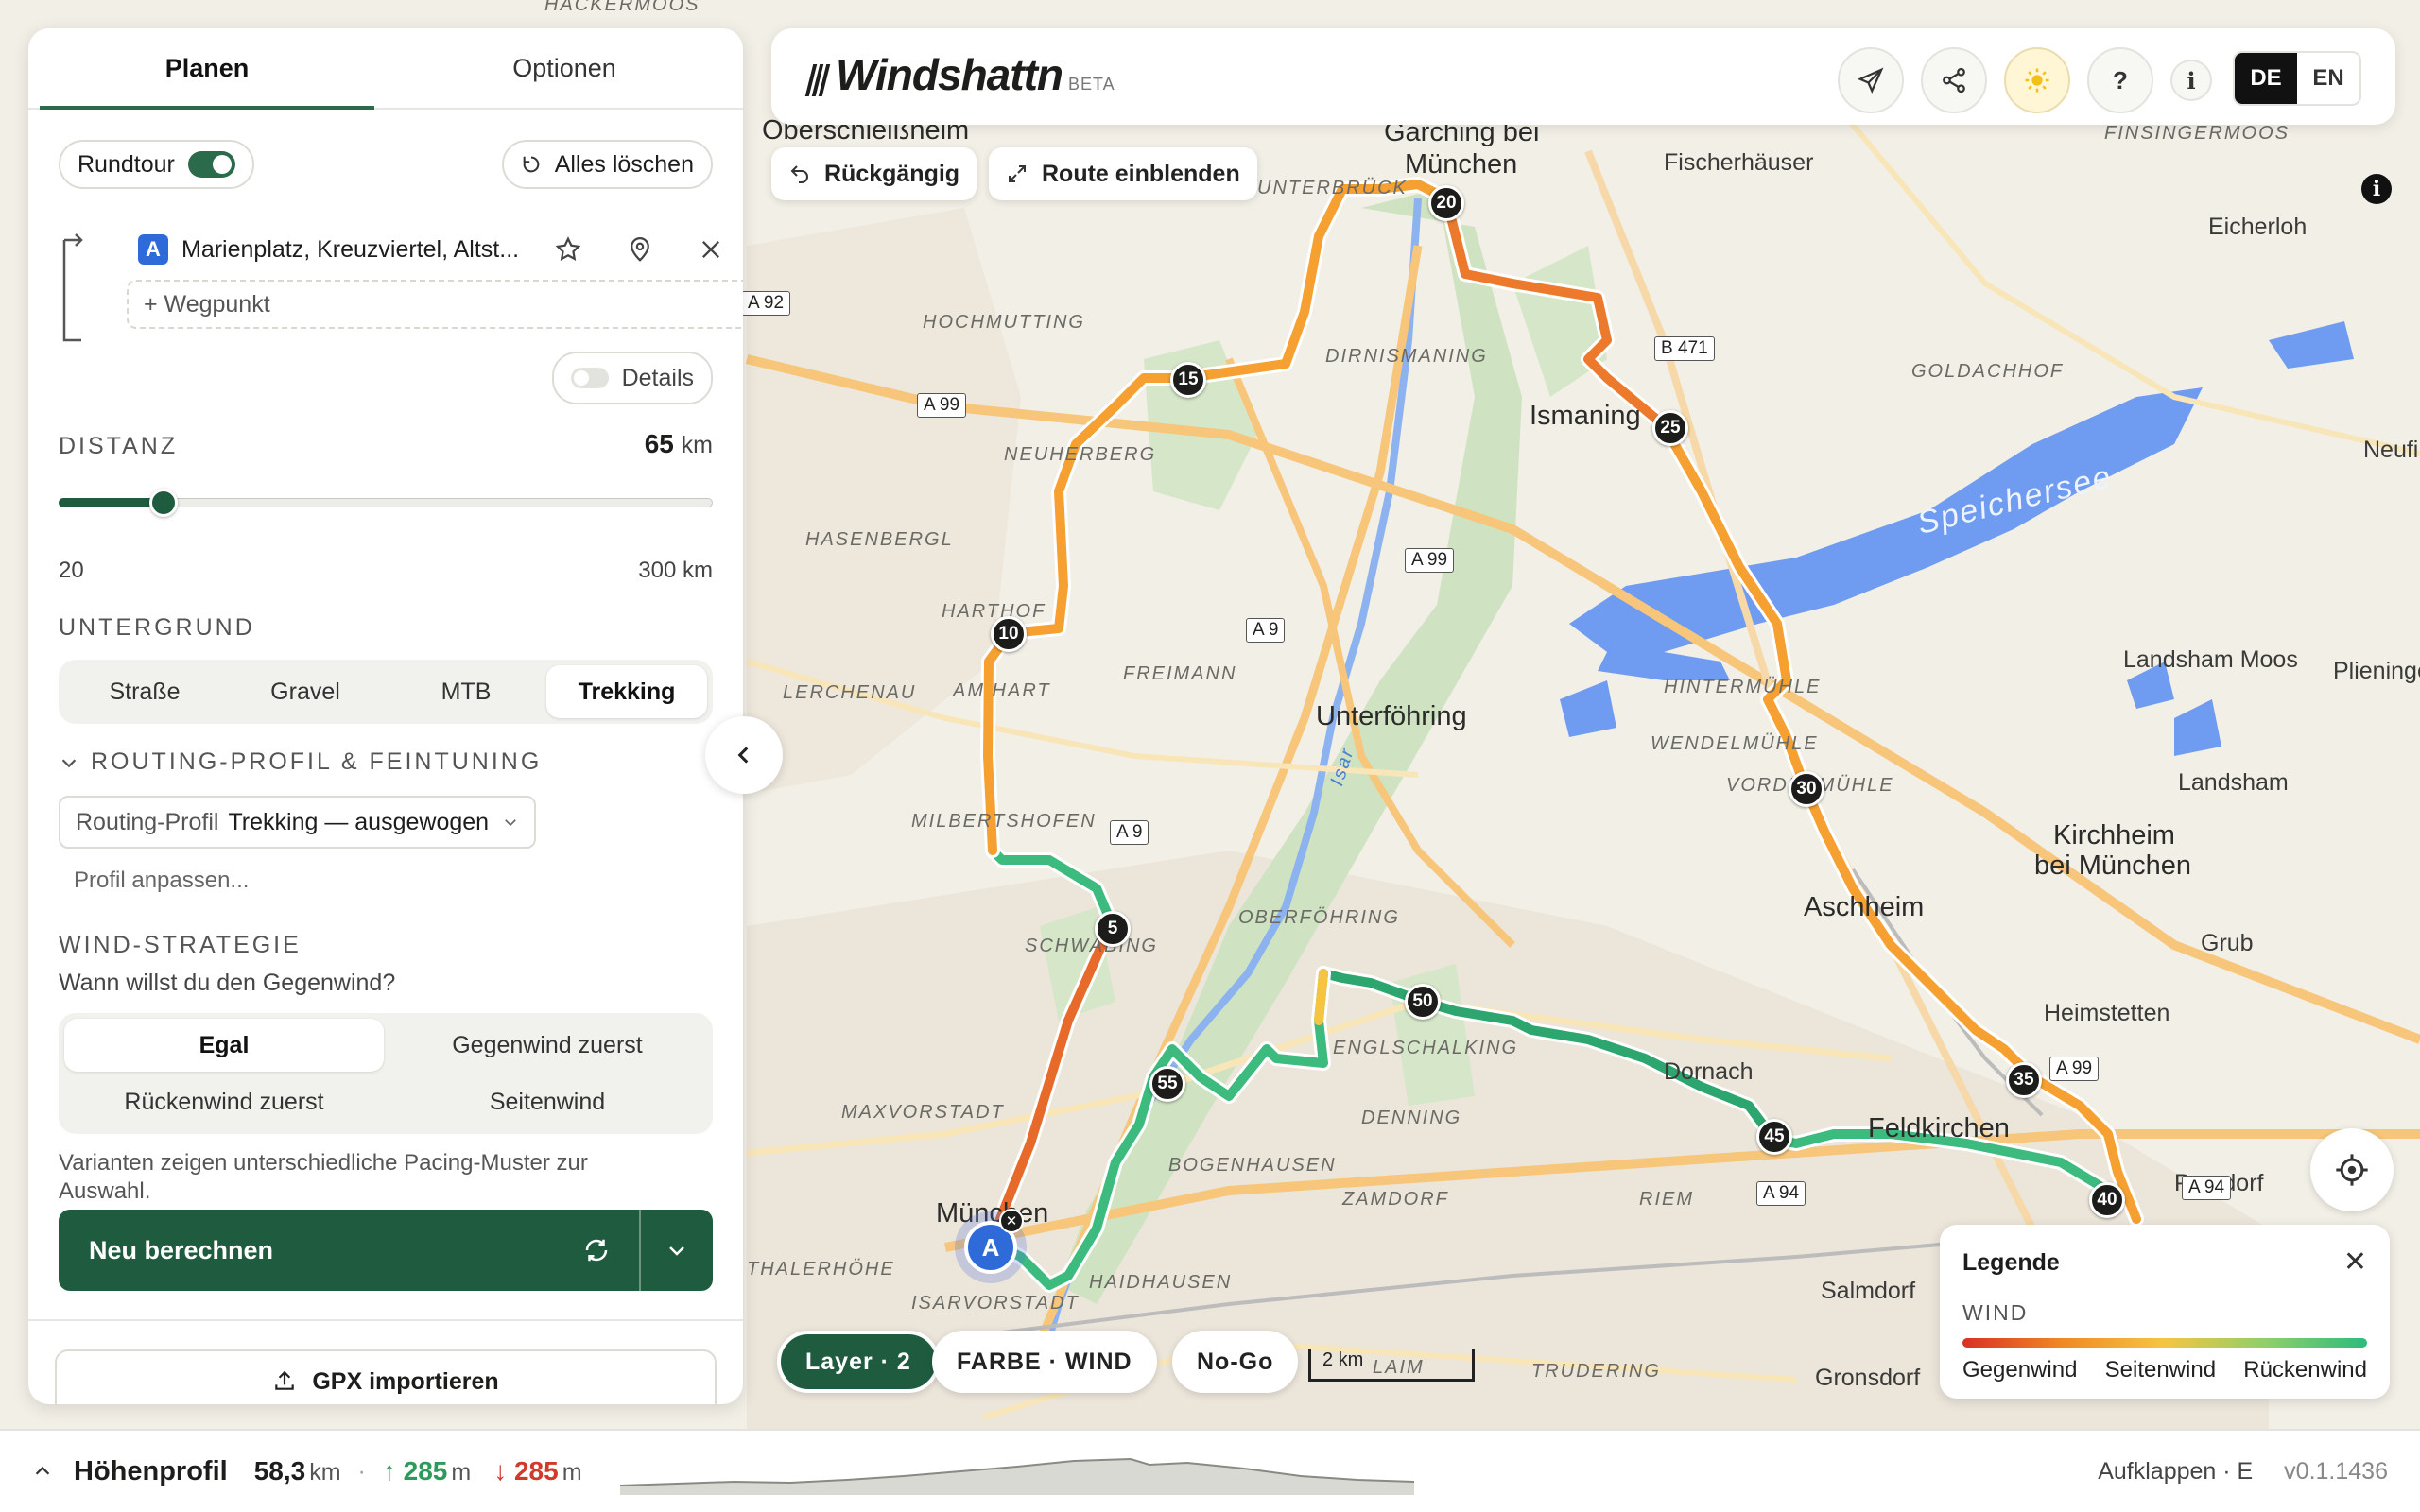  I want to click on roundtrip-switch, so click(211, 164).